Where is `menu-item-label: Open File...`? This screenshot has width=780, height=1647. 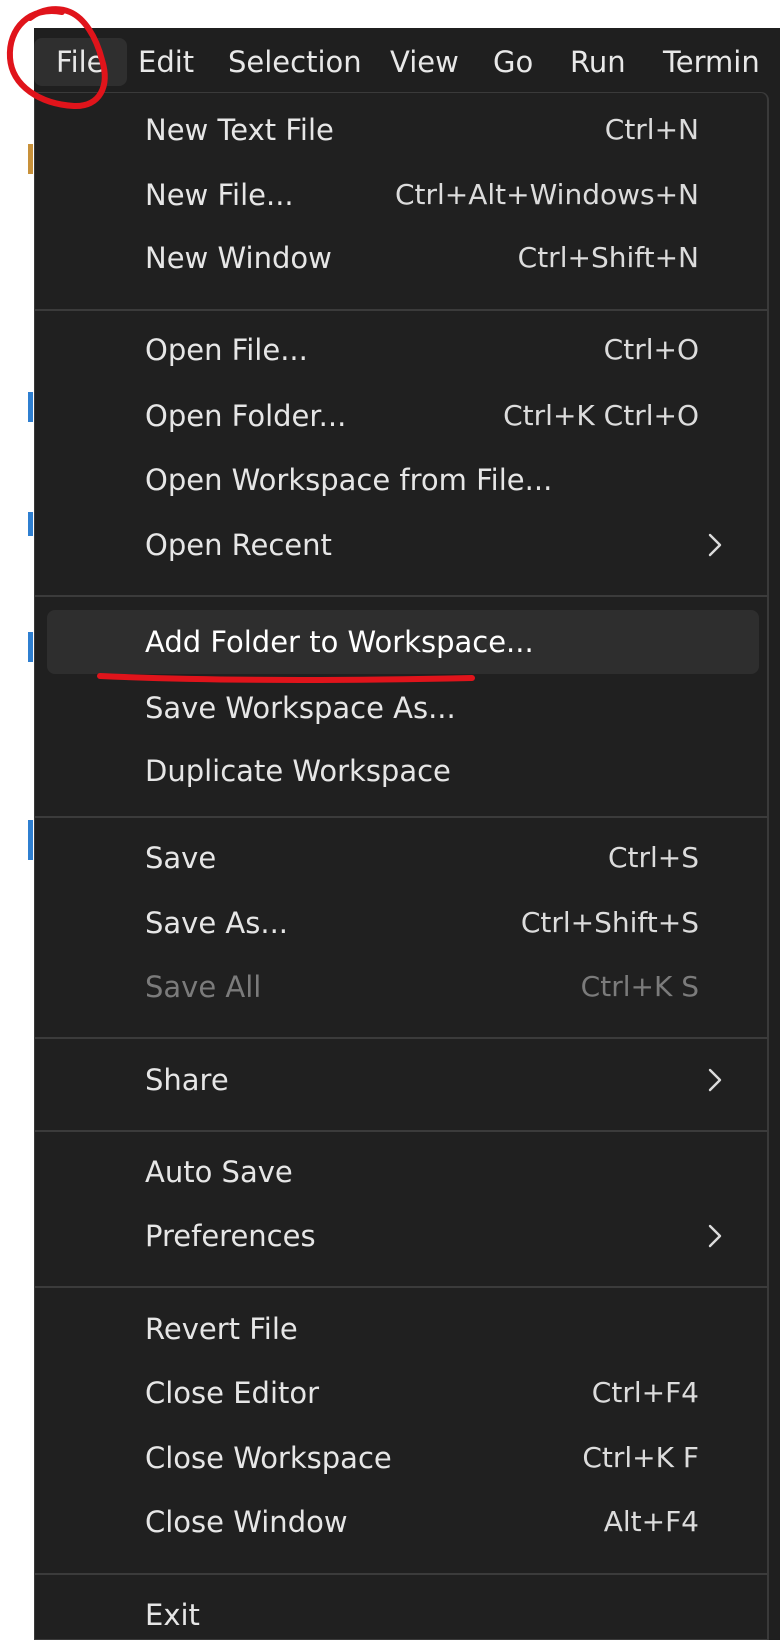
menu-item-label: Open File... is located at coordinates (226, 350).